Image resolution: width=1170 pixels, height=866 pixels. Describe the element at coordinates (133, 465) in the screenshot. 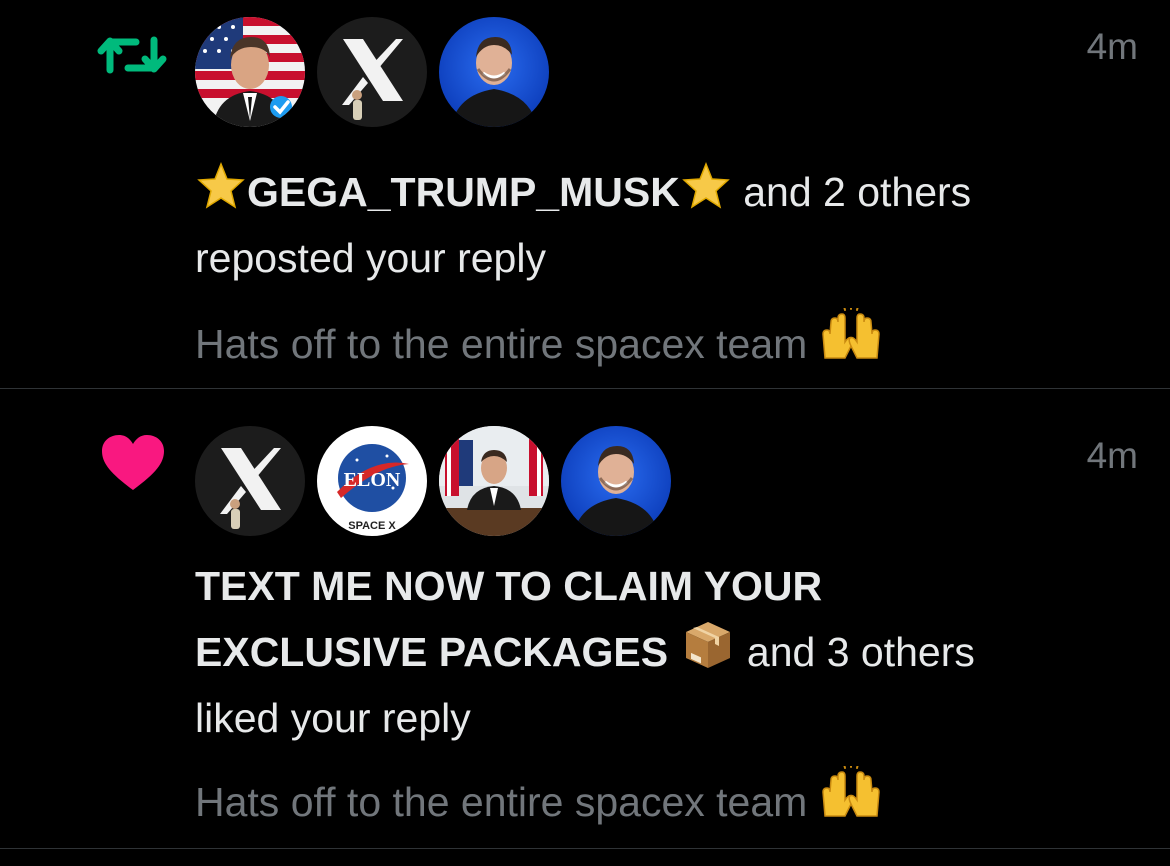

I see `heart-icon` at that location.